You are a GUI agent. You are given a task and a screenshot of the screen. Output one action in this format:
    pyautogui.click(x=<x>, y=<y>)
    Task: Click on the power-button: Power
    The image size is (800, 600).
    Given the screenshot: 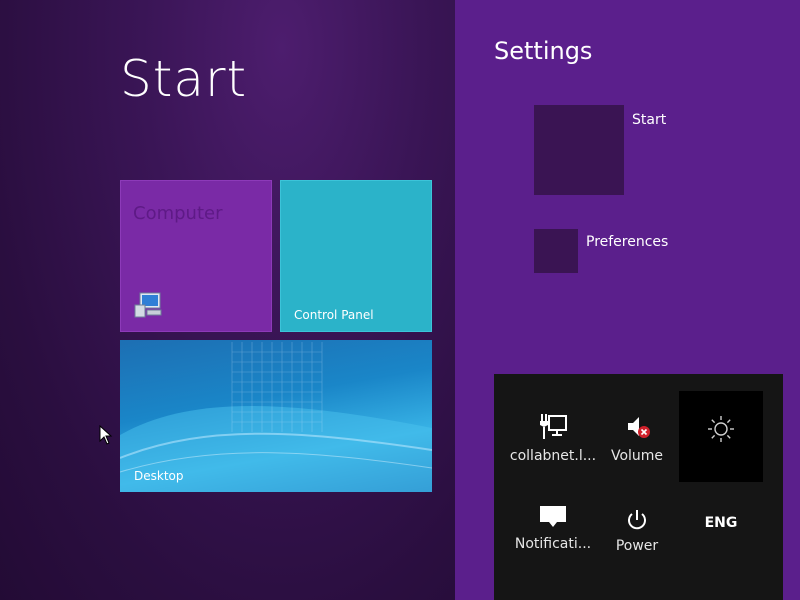 What is the action you would take?
    pyautogui.click(x=637, y=531)
    